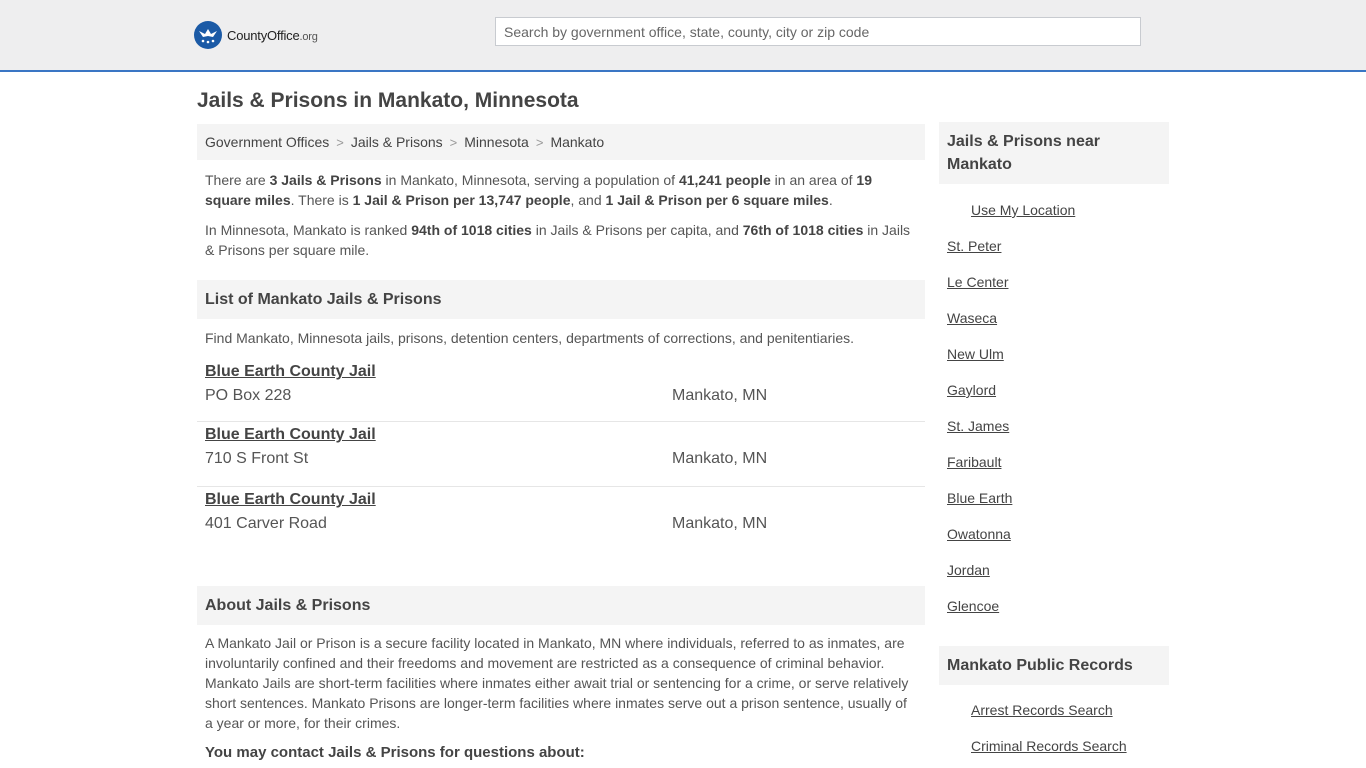 Image resolution: width=1366 pixels, height=768 pixels. What do you see at coordinates (975, 354) in the screenshot?
I see `nearby-link-new-ulm: New Ulm` at bounding box center [975, 354].